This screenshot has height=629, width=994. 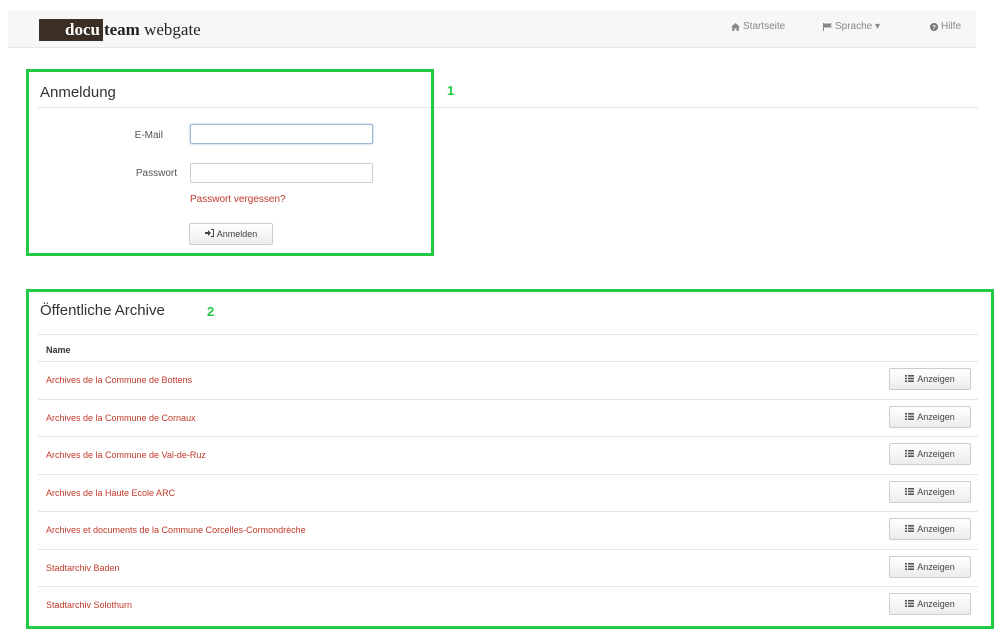 I want to click on annotation-number-2: 2, so click(x=211, y=311).